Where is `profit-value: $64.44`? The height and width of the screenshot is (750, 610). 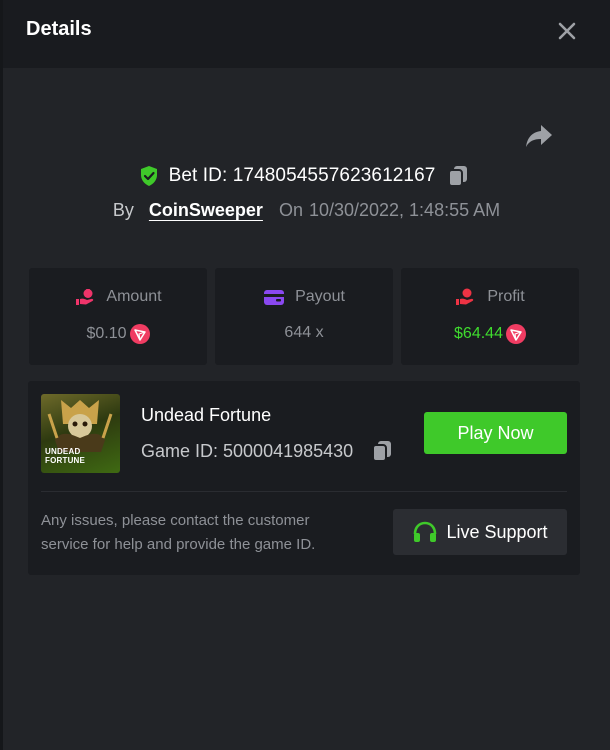
profit-value: $64.44 is located at coordinates (478, 333).